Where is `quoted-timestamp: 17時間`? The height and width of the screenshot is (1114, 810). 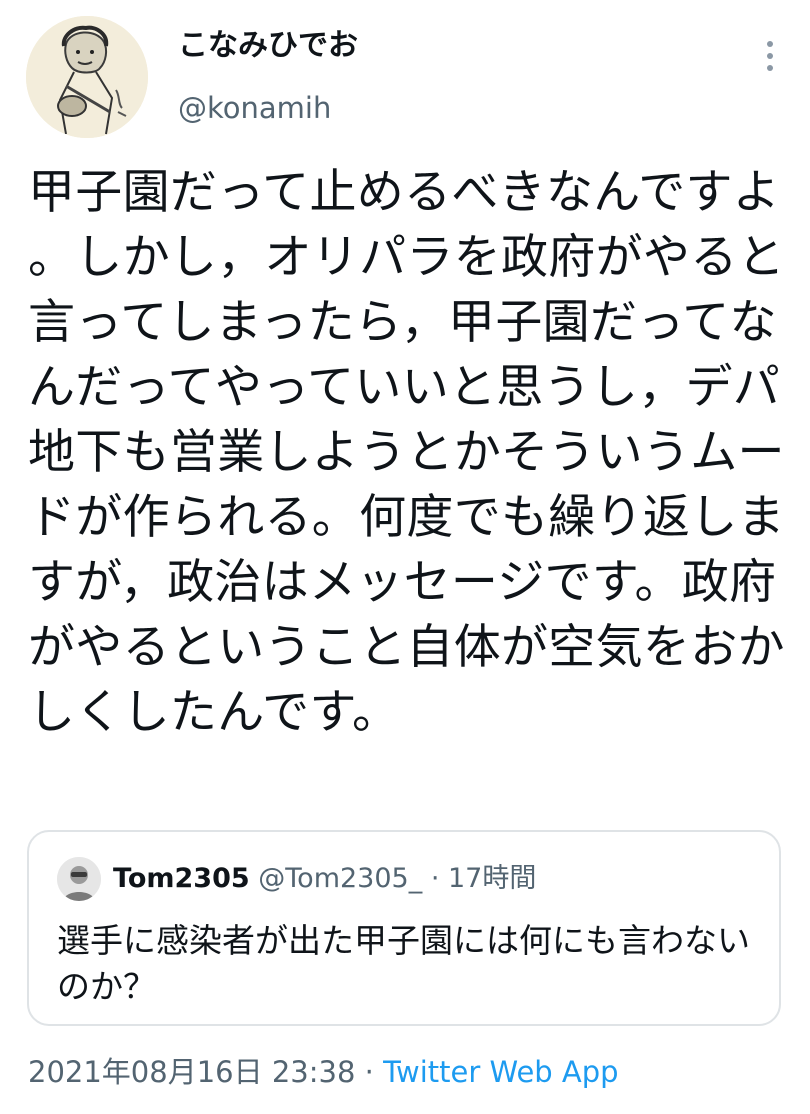 quoted-timestamp: 17時間 is located at coordinates (492, 878).